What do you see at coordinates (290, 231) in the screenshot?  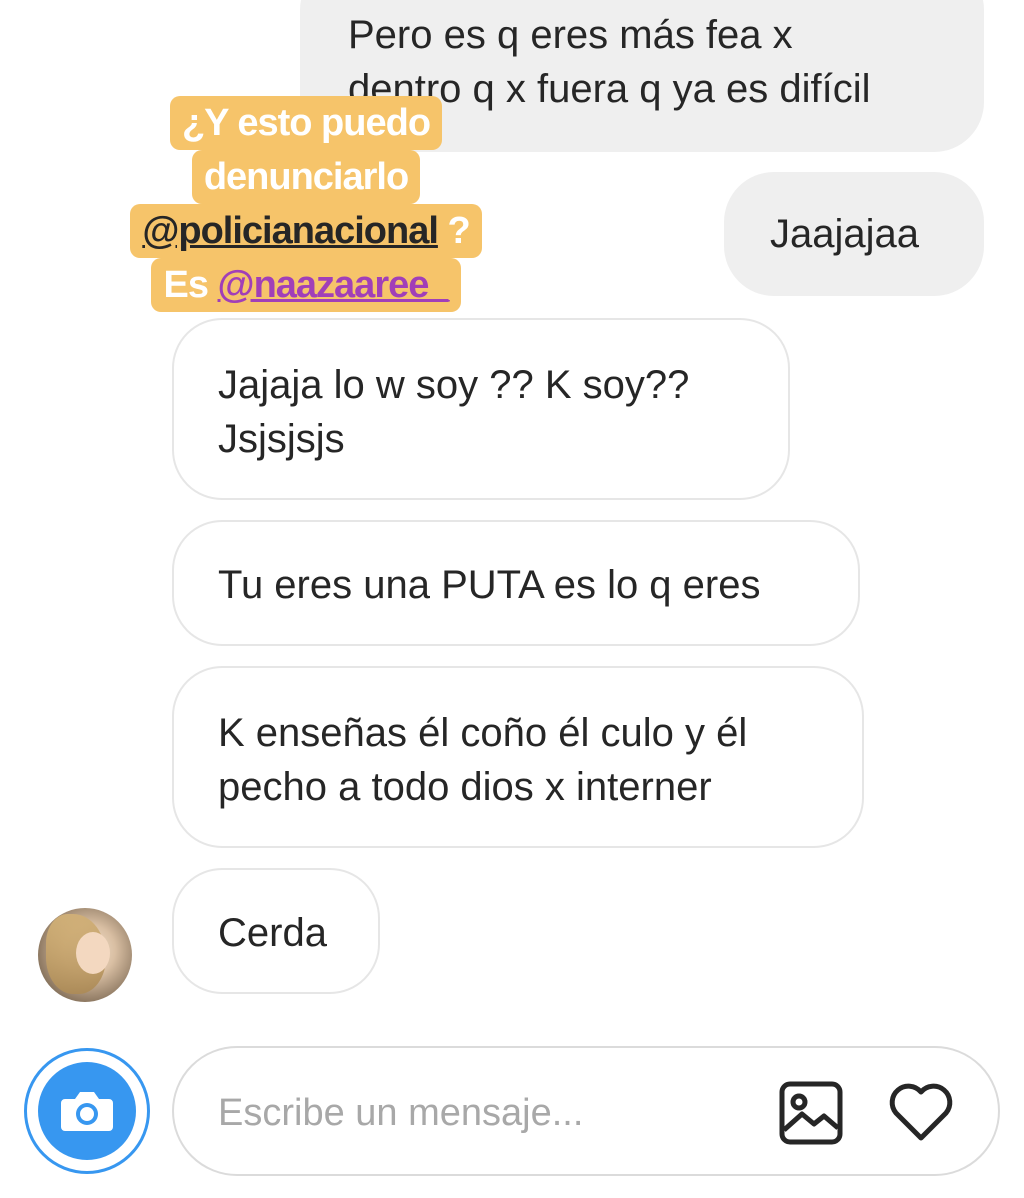 I see `mention-policianacional: @policianacional` at bounding box center [290, 231].